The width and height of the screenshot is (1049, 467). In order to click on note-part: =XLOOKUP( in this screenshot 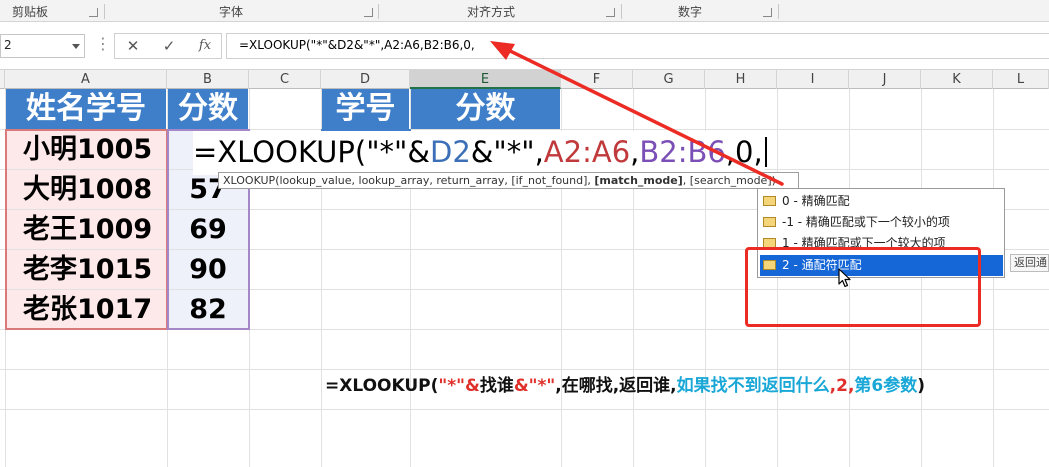, I will do `click(382, 386)`.